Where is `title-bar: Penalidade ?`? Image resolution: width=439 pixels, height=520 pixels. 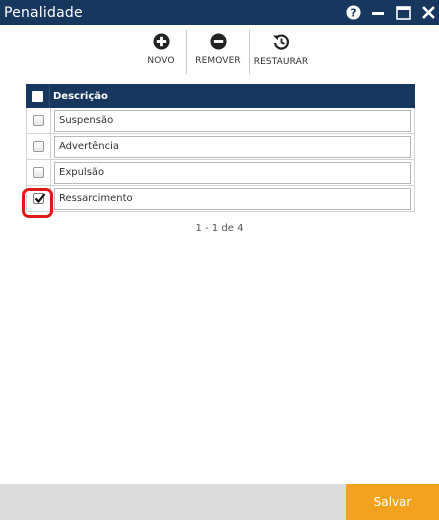 title-bar: Penalidade ? is located at coordinates (219, 12).